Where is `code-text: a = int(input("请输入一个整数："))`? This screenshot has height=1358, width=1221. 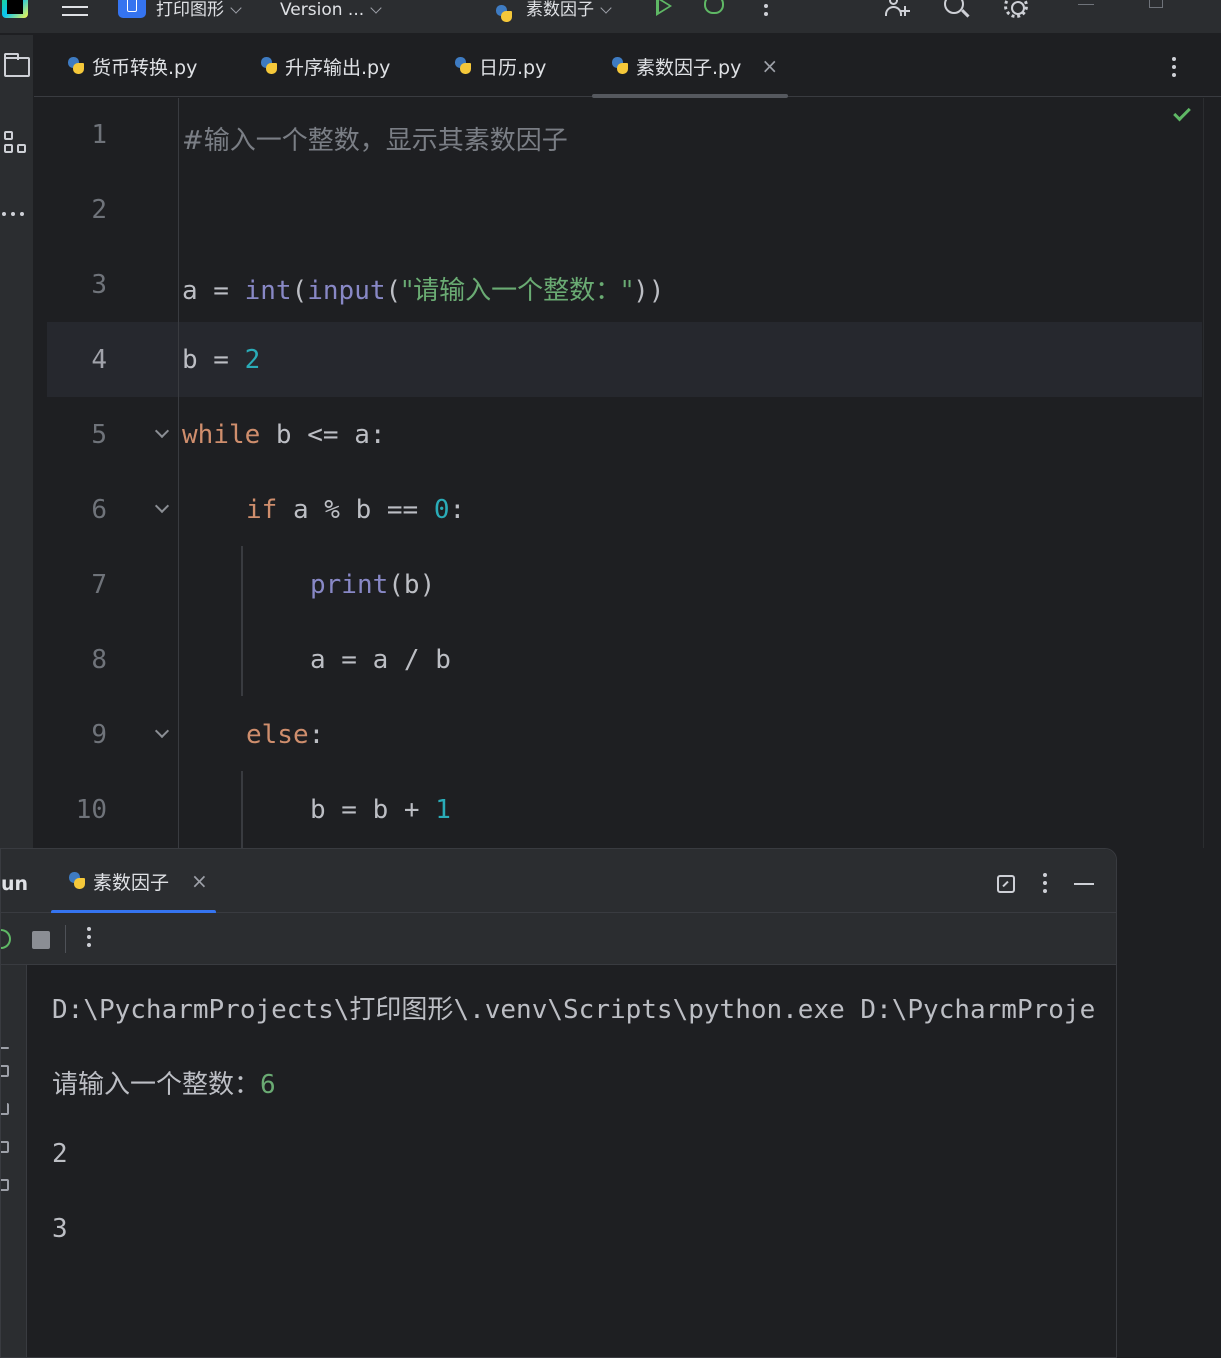 code-text: a = int(input("请输入一个整数：")) is located at coordinates (423, 288).